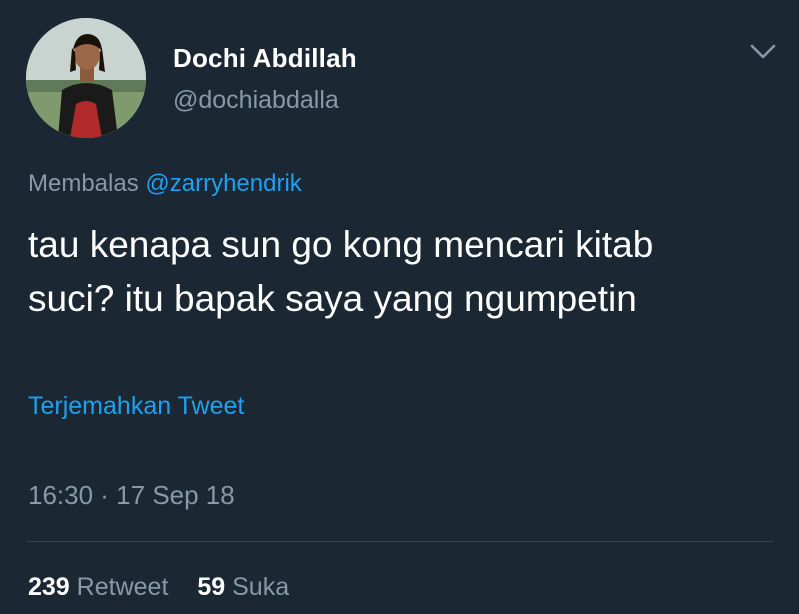 This screenshot has width=799, height=614. What do you see at coordinates (332, 298) in the screenshot?
I see `tweet-text-line: suci? itu bapak saya yang ngumpetin` at bounding box center [332, 298].